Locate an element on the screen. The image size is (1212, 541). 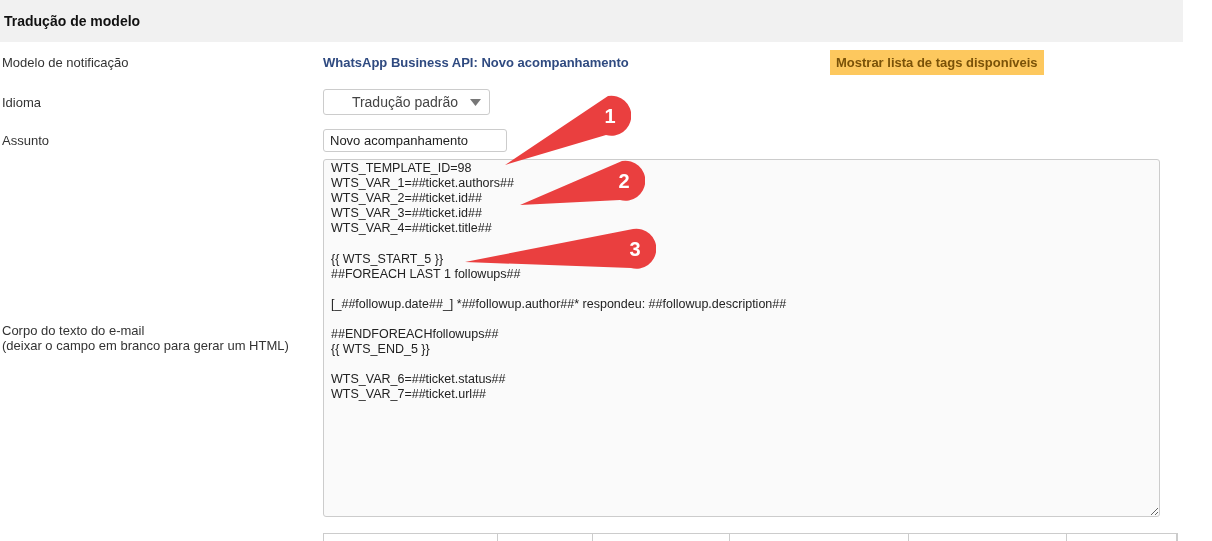
field-label: Corpo do texto do e-mail is located at coordinates (74, 330).